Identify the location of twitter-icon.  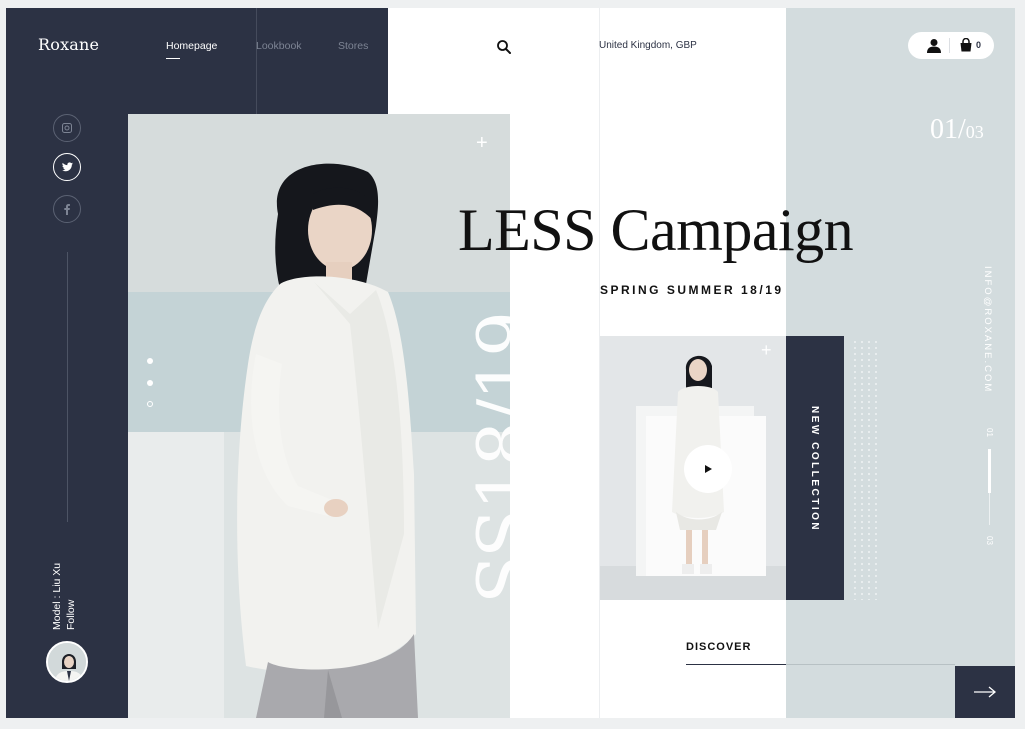
(67, 167).